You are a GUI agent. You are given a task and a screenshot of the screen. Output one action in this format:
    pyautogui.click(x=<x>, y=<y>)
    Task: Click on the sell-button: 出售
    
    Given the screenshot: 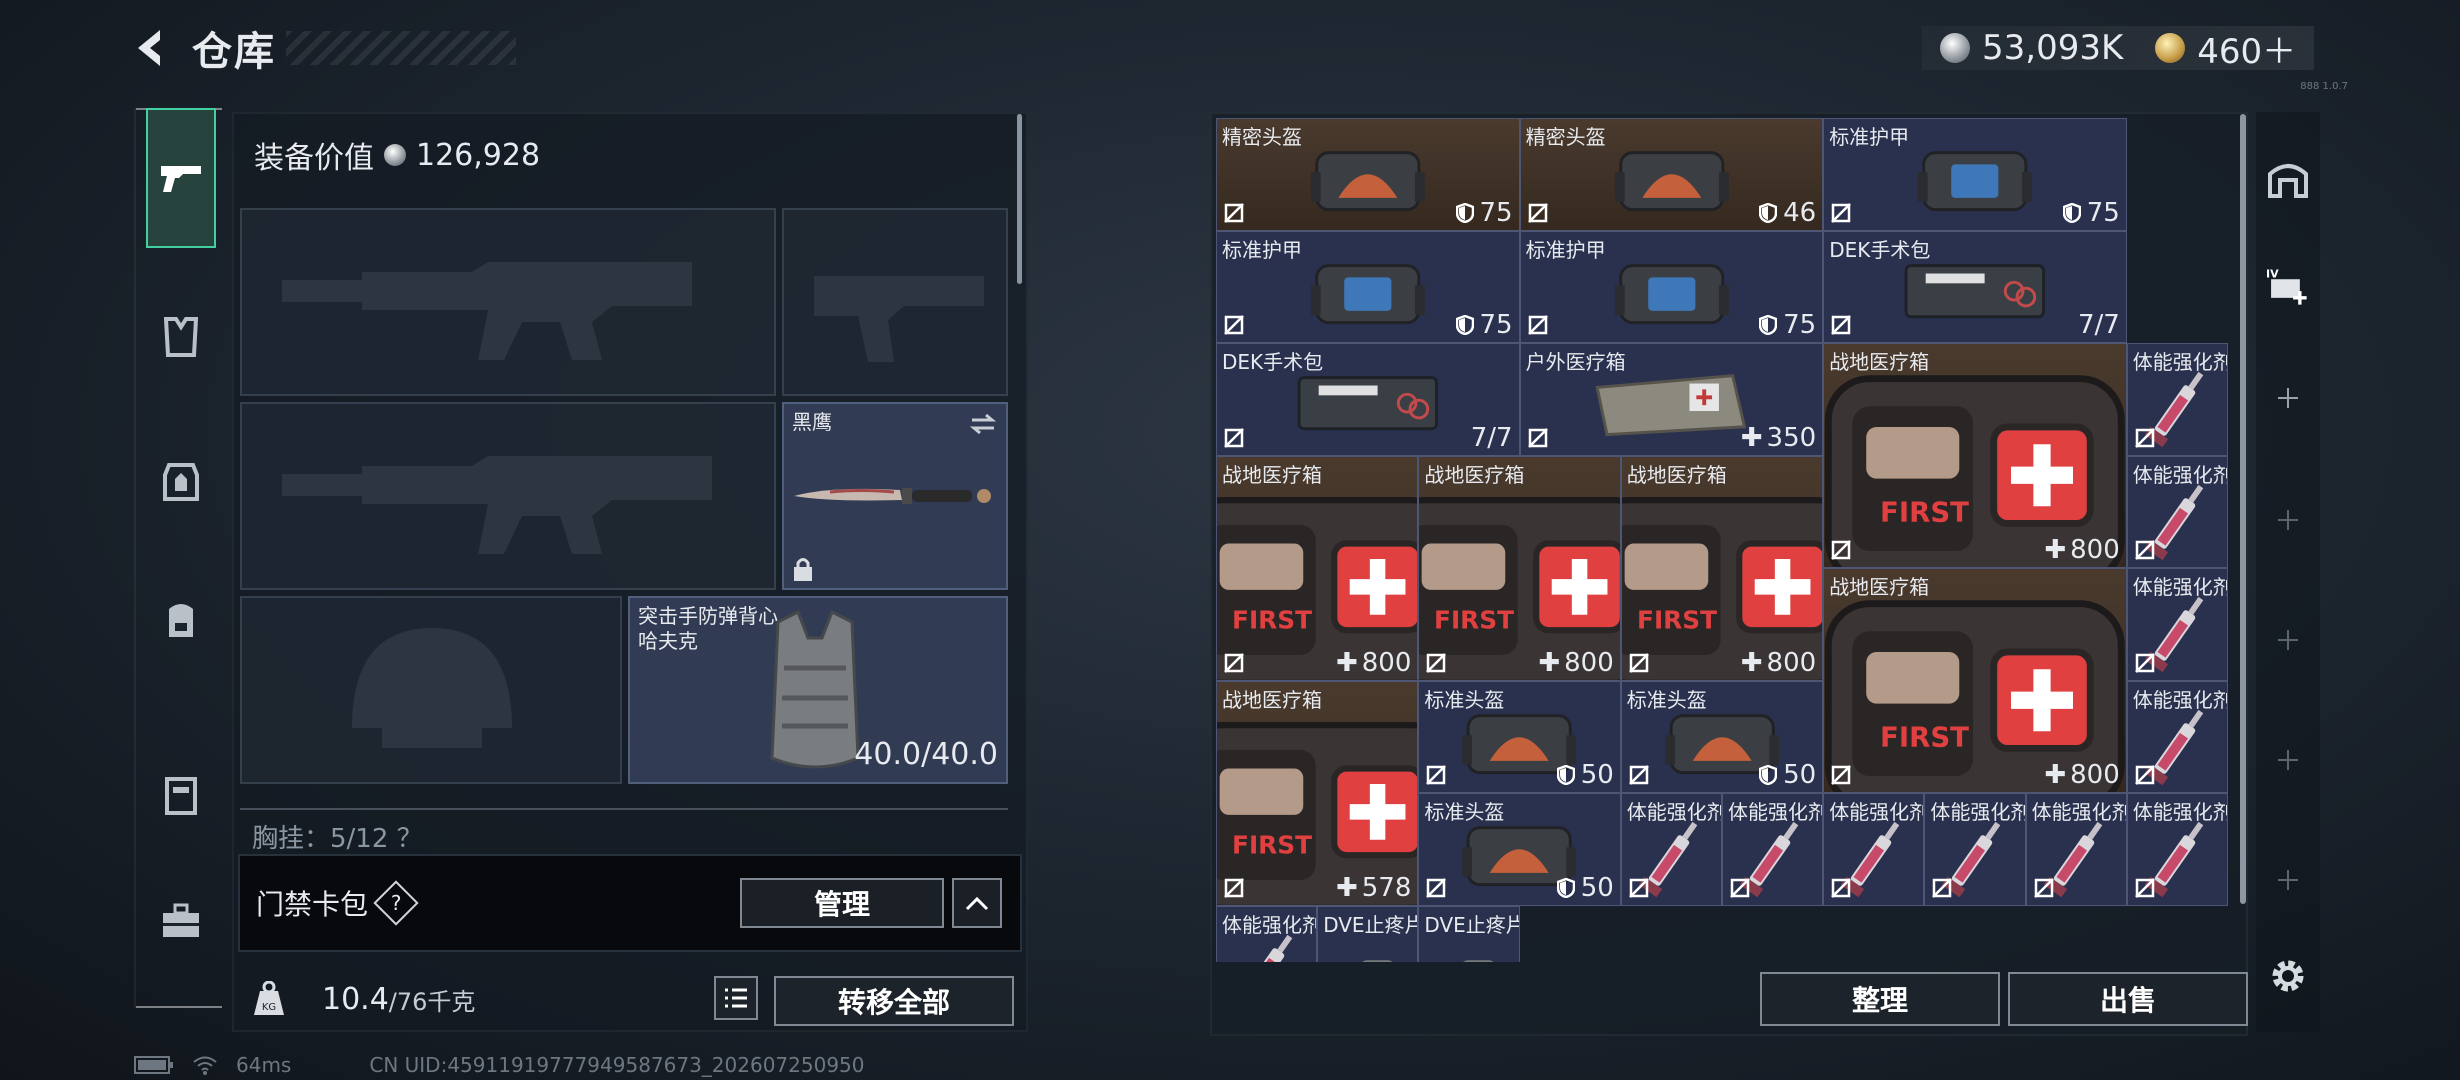 What is the action you would take?
    pyautogui.click(x=2128, y=999)
    